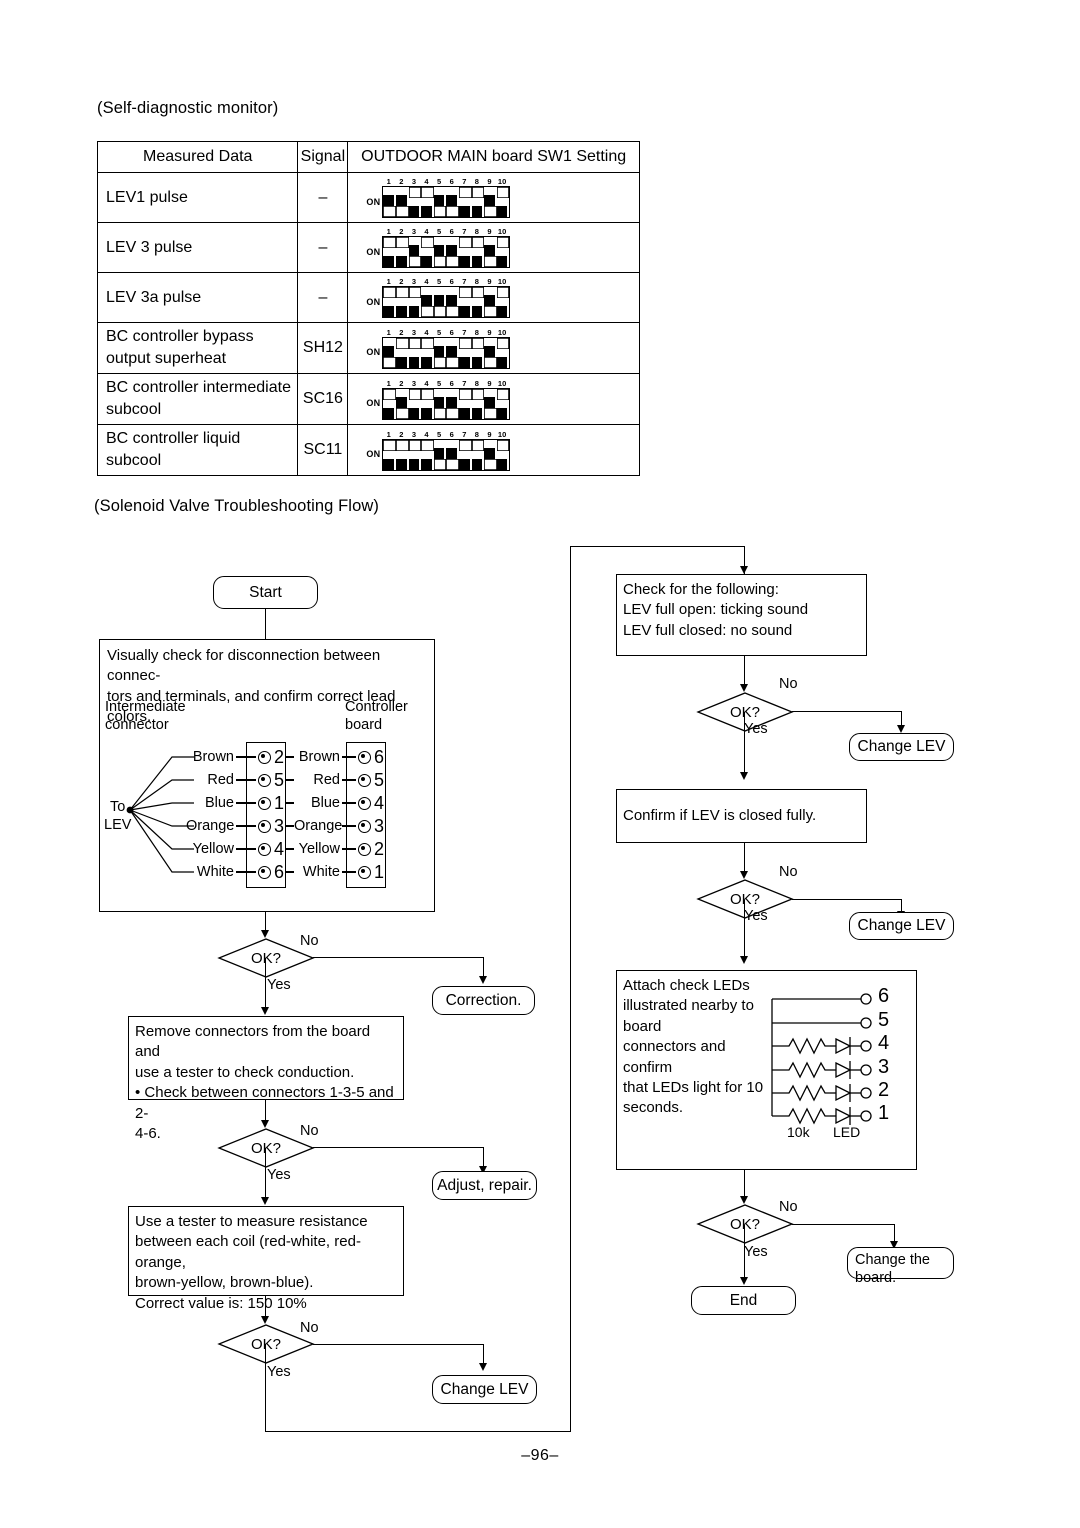  I want to click on adjust-repair-terminator: Adjust, repair., so click(484, 1185).